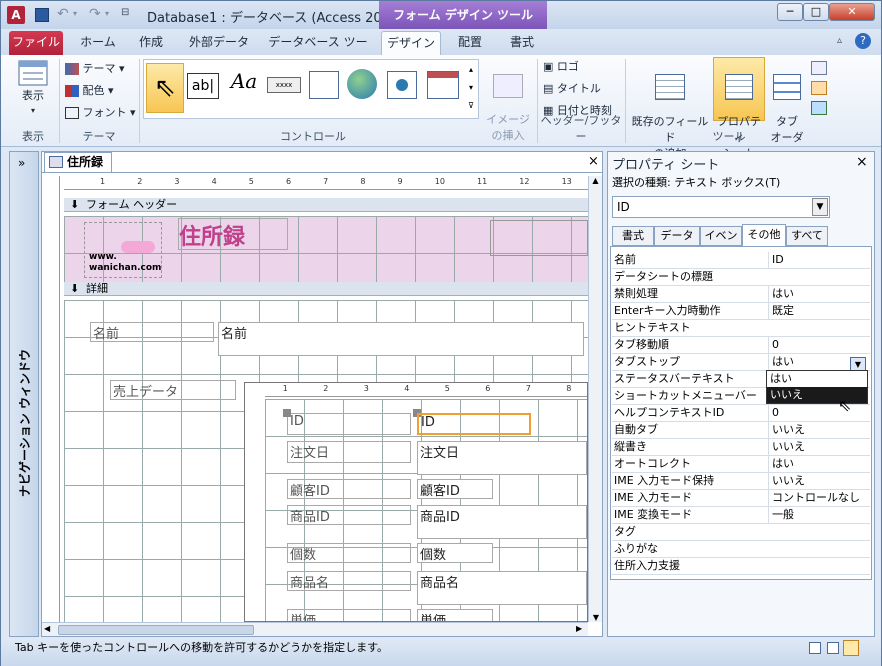 Image resolution: width=882 pixels, height=666 pixels. What do you see at coordinates (790, 12) in the screenshot?
I see `minimize-button: ─` at bounding box center [790, 12].